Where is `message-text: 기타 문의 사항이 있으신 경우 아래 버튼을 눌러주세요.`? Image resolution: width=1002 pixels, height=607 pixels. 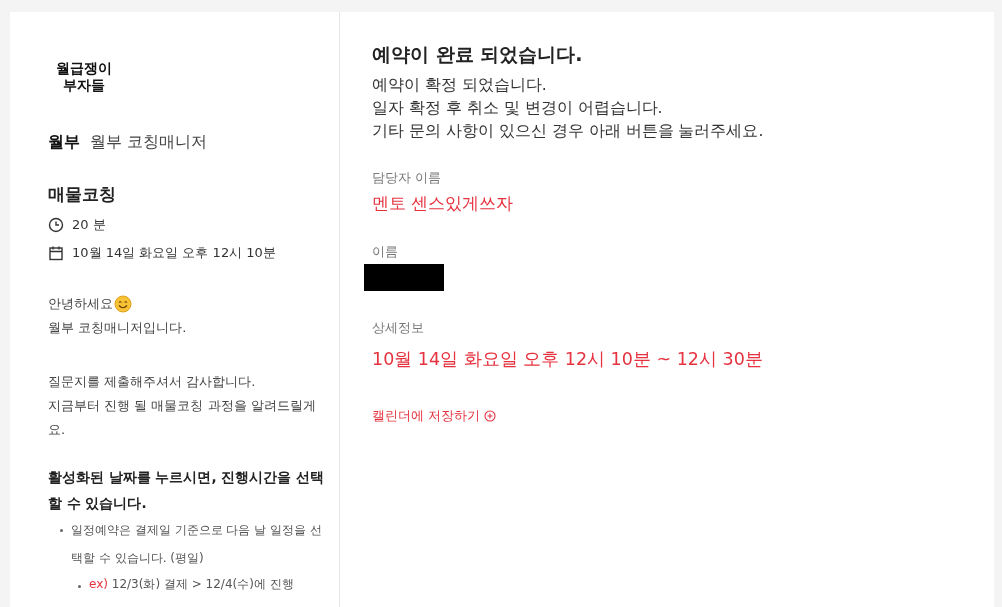 message-text: 기타 문의 사항이 있으신 경우 아래 버튼을 눌러주세요. is located at coordinates (568, 131).